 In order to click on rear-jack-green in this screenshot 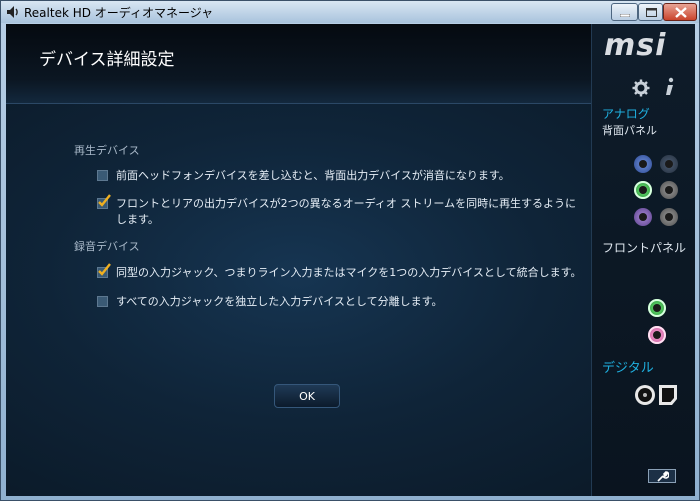, I will do `click(643, 190)`.